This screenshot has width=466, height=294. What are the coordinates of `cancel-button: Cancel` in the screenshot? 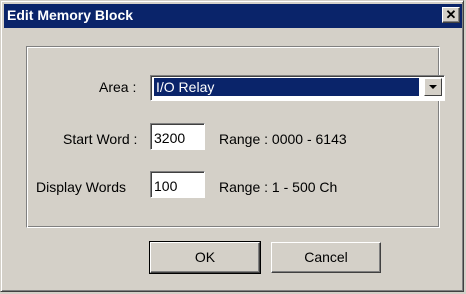 It's located at (326, 257).